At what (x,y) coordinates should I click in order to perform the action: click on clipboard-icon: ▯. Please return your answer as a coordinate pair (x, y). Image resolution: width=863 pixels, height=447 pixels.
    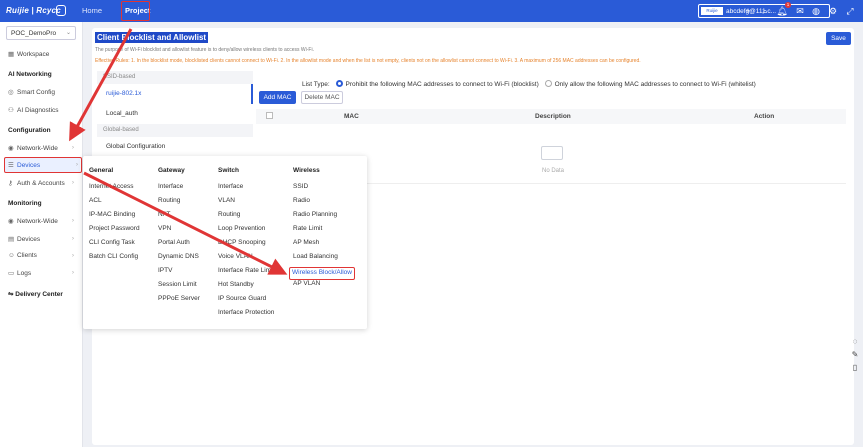
    Looking at the image, I should click on (855, 369).